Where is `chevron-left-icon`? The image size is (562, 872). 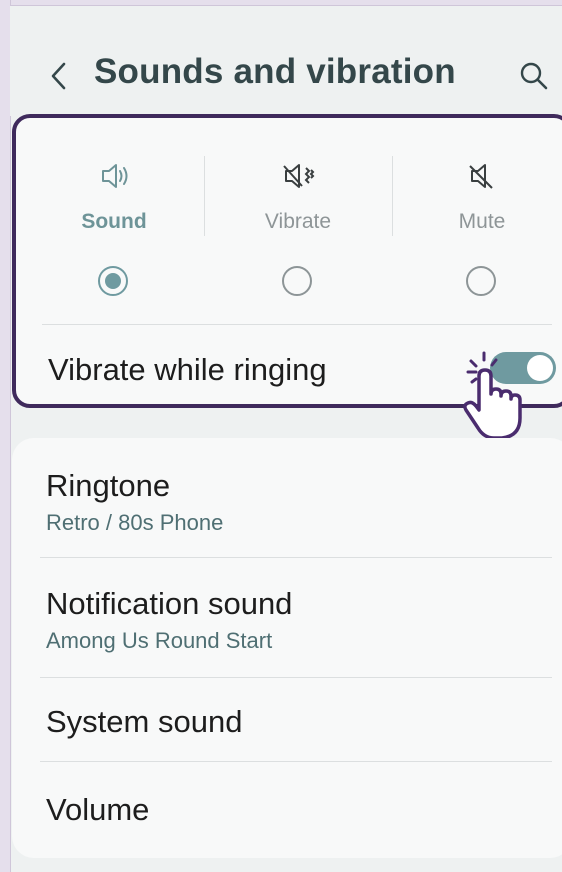
chevron-left-icon is located at coordinates (59, 78).